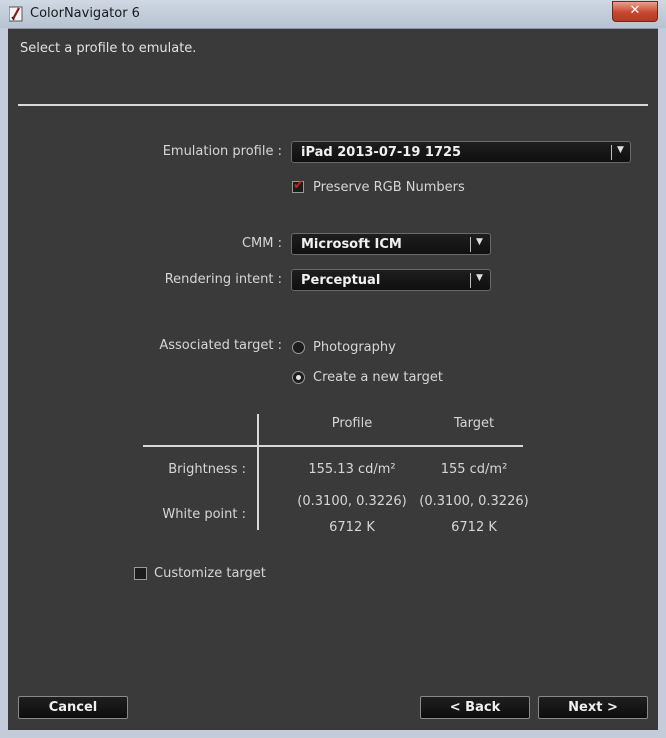 The height and width of the screenshot is (738, 666). I want to click on rendering-intent-dropdown: Perceptual ▼, so click(391, 280).